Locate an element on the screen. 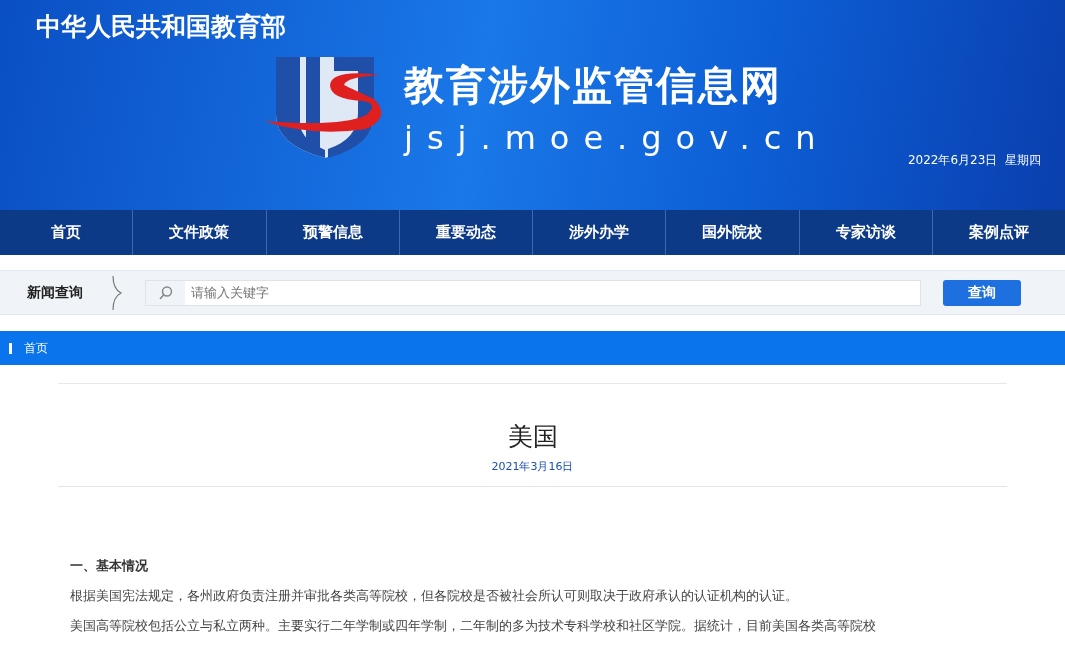 The height and width of the screenshot is (654, 1065). current-date: 2022年6月23日 星期四 is located at coordinates (974, 160).